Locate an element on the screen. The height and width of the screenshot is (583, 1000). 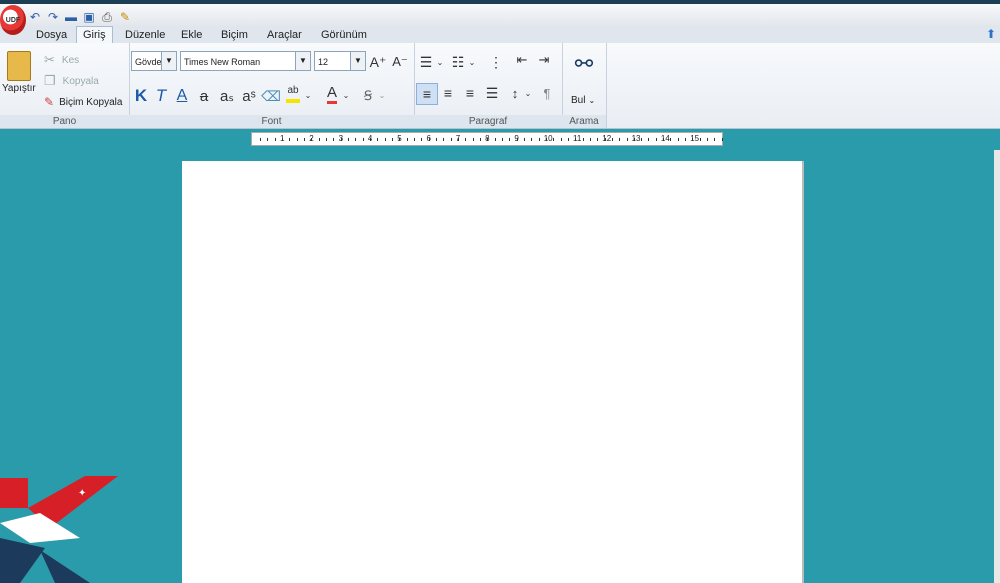
group-paragraph: ☰ ⌄ ☷ ⌄ ⋮ ⇤ ⇥ ≡ ≡ ≡ ☰ ↕ ⌄ ¶ Paragraf is located at coordinates (488, 85).